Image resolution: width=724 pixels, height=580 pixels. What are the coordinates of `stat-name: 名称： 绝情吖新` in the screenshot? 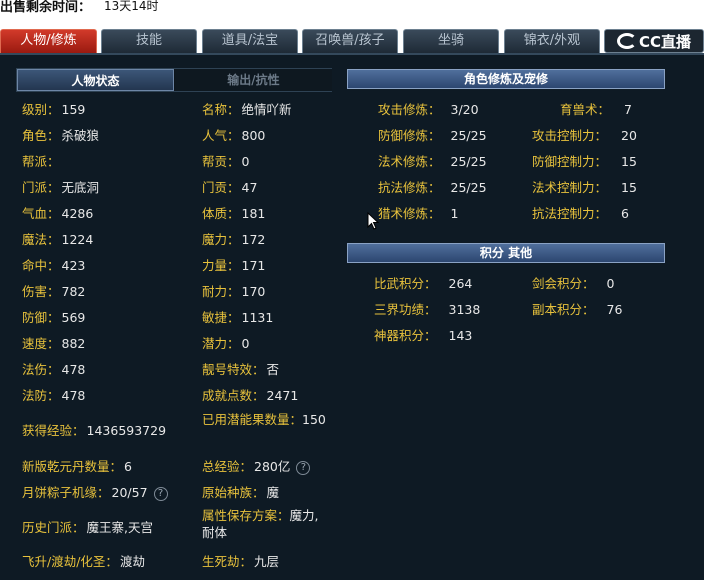 It's located at (247, 109).